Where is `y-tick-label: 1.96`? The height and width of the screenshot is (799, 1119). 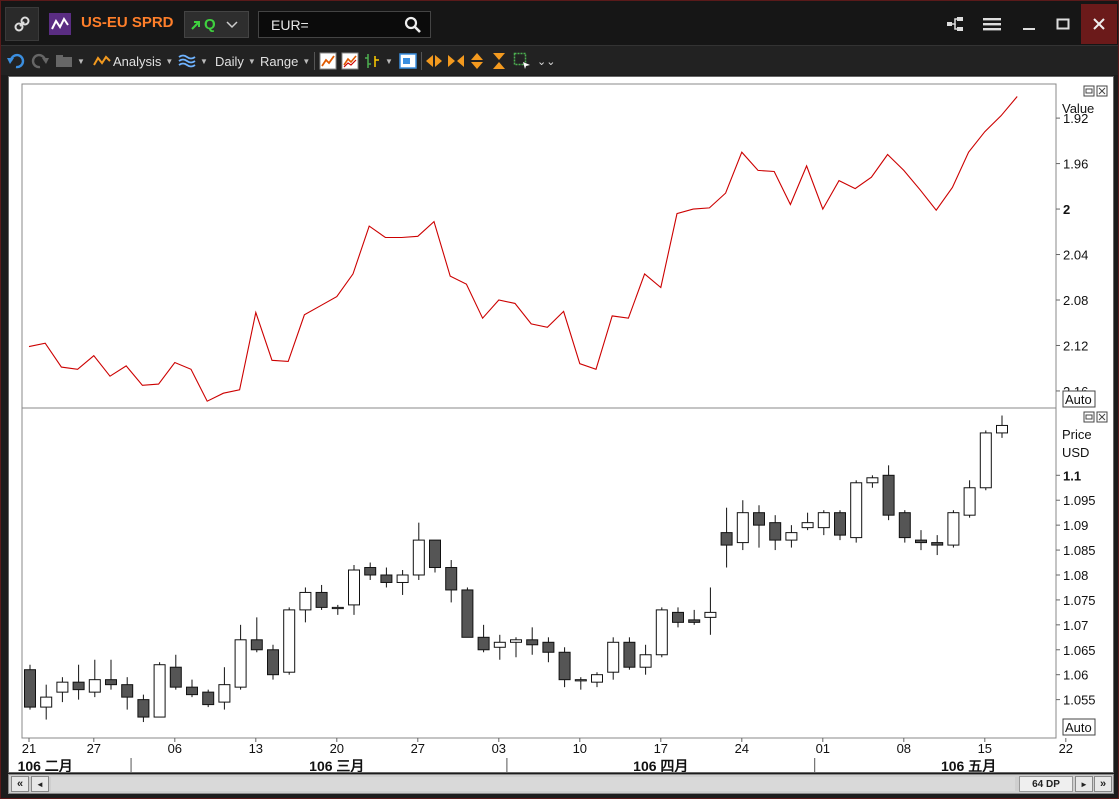 y-tick-label: 1.96 is located at coordinates (1075, 164).